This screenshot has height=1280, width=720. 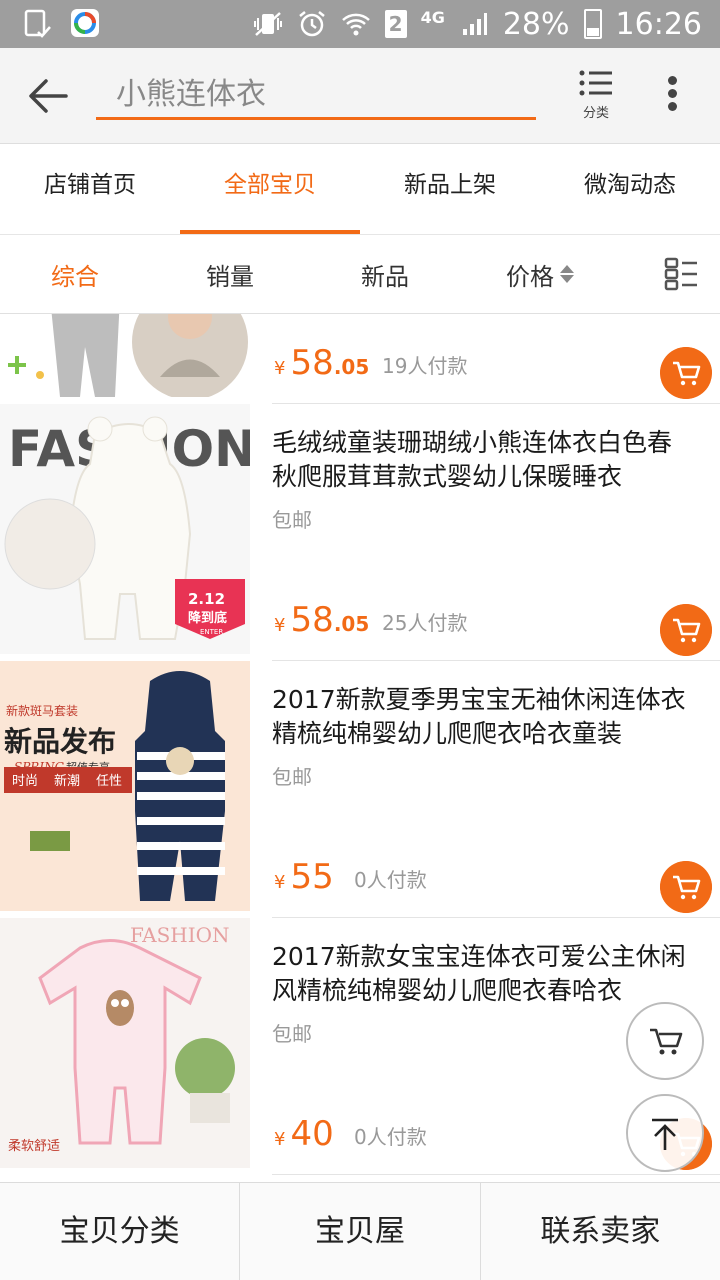 What do you see at coordinates (595, 113) in the screenshot?
I see `category-label: 分类` at bounding box center [595, 113].